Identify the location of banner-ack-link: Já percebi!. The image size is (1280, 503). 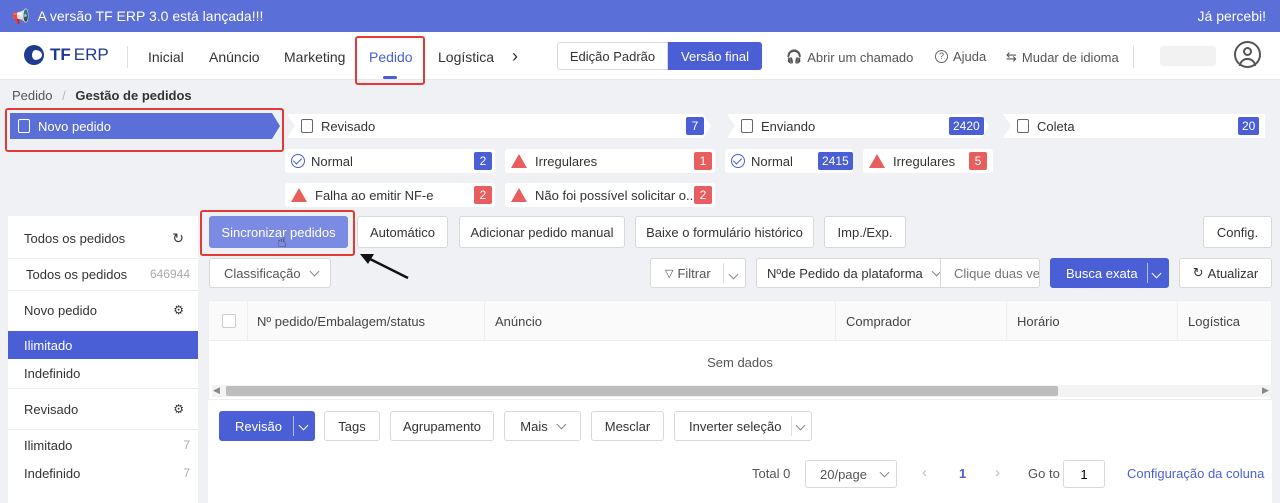
(1232, 16).